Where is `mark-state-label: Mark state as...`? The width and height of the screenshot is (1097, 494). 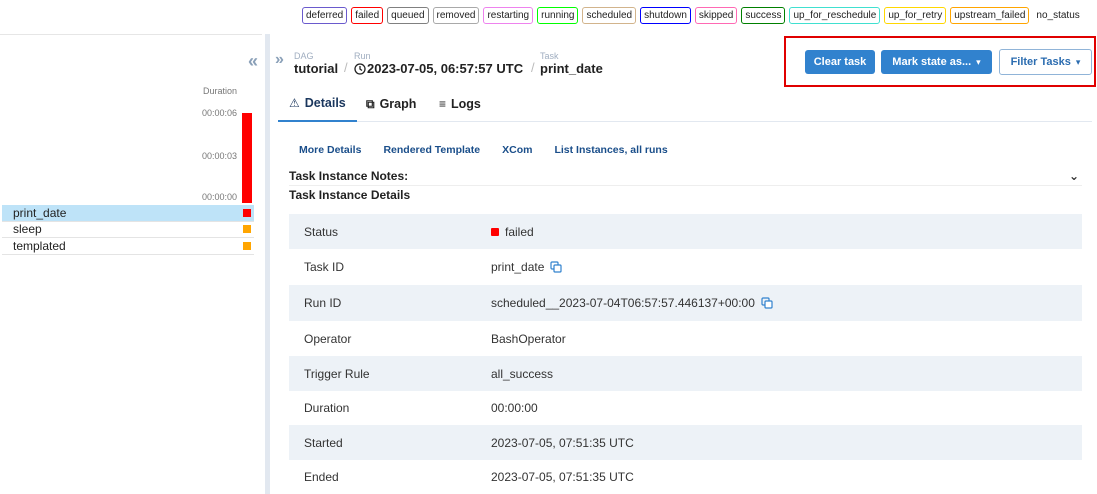 mark-state-label: Mark state as... is located at coordinates (932, 62).